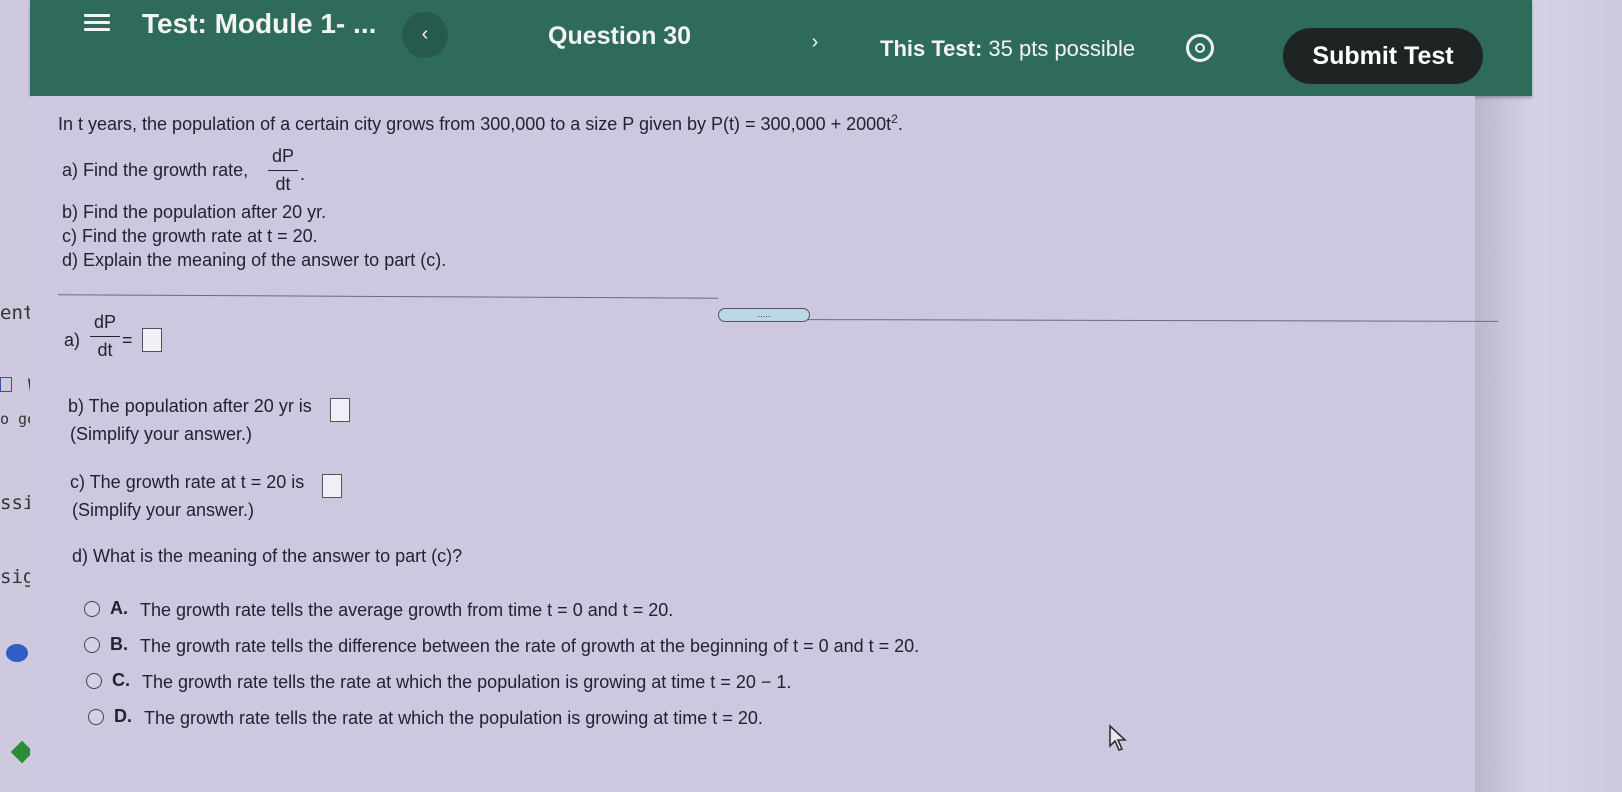 The width and height of the screenshot is (1622, 792). What do you see at coordinates (815, 43) in the screenshot?
I see `next-question-button: ›` at bounding box center [815, 43].